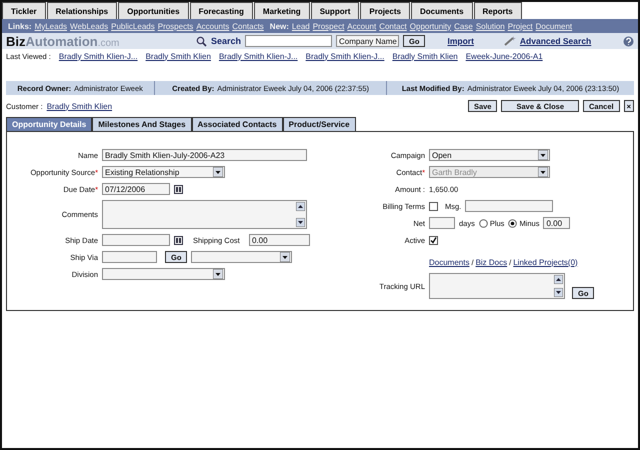 Image resolution: width=640 pixels, height=450 pixels. I want to click on comments-field, so click(204, 214).